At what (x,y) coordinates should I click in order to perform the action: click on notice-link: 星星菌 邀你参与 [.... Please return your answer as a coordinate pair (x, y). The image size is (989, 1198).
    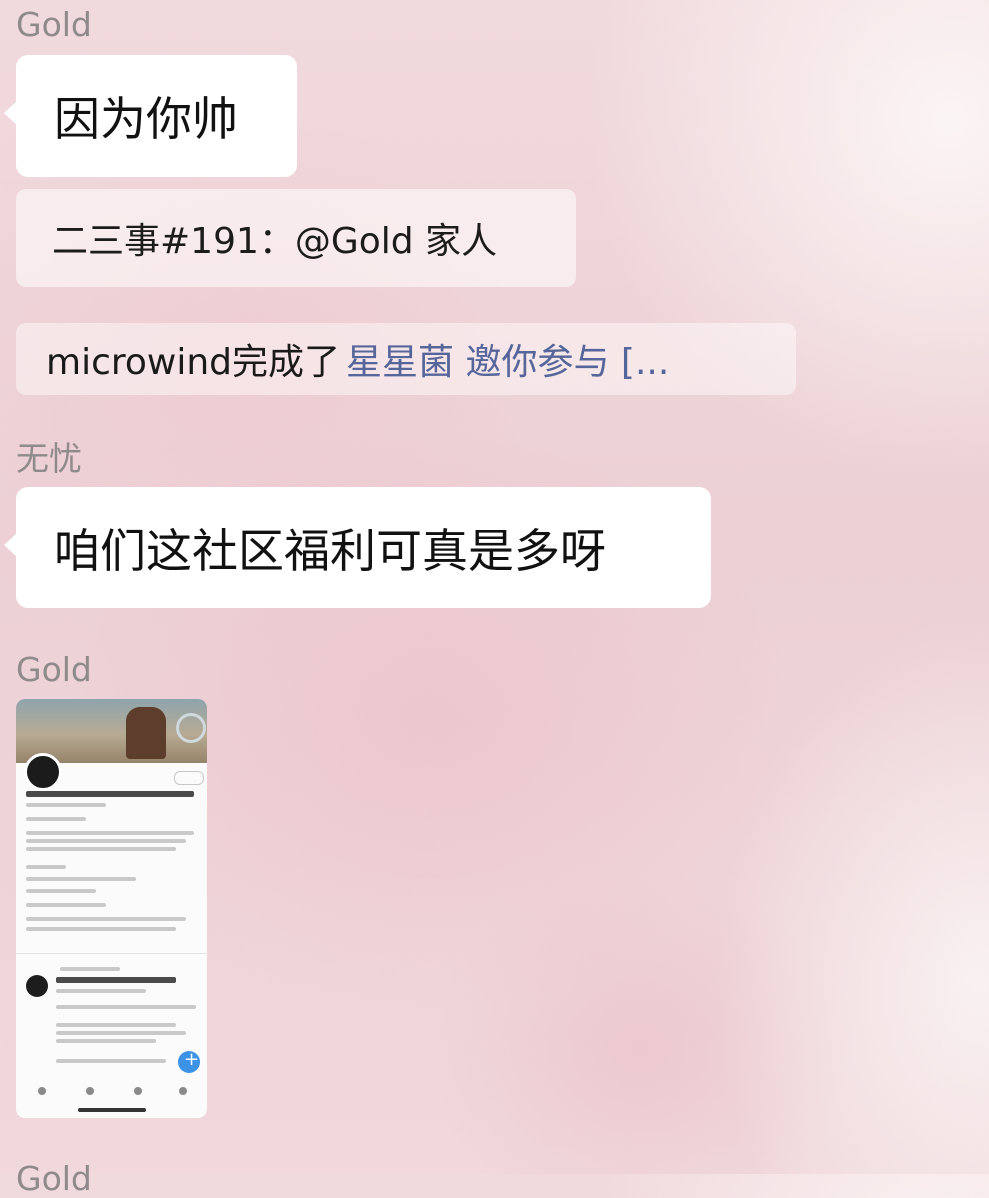
    Looking at the image, I should click on (507, 359).